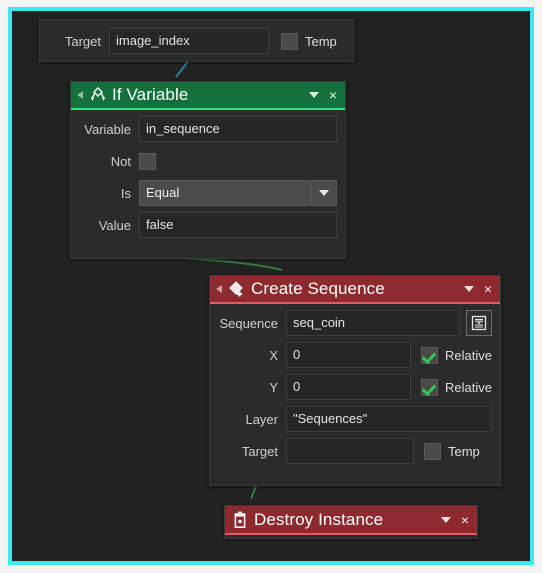  What do you see at coordinates (289, 41) in the screenshot?
I see `target-temp-checkbox` at bounding box center [289, 41].